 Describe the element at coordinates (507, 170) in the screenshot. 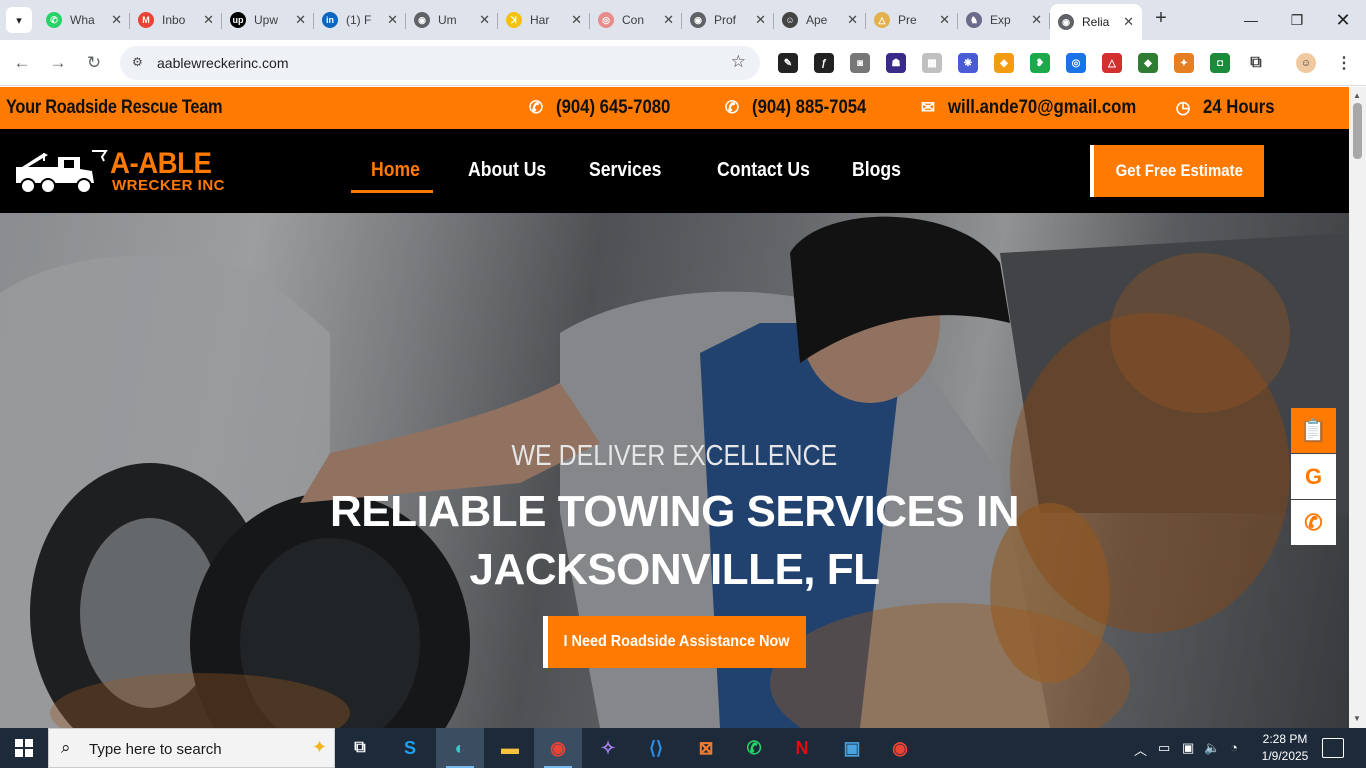

I see `nav-about-us: About Us` at that location.